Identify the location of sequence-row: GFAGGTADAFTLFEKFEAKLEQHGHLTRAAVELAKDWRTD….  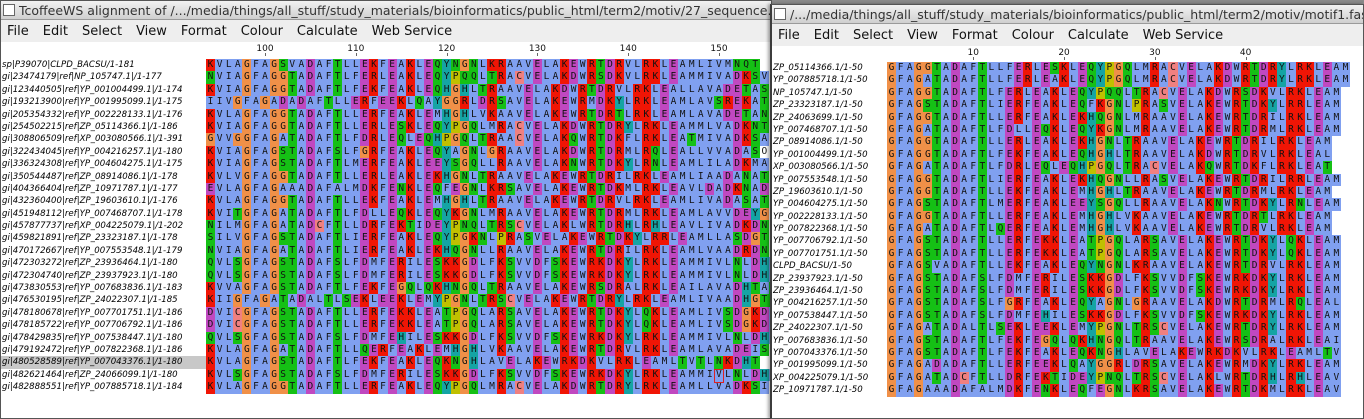
(1124, 155).